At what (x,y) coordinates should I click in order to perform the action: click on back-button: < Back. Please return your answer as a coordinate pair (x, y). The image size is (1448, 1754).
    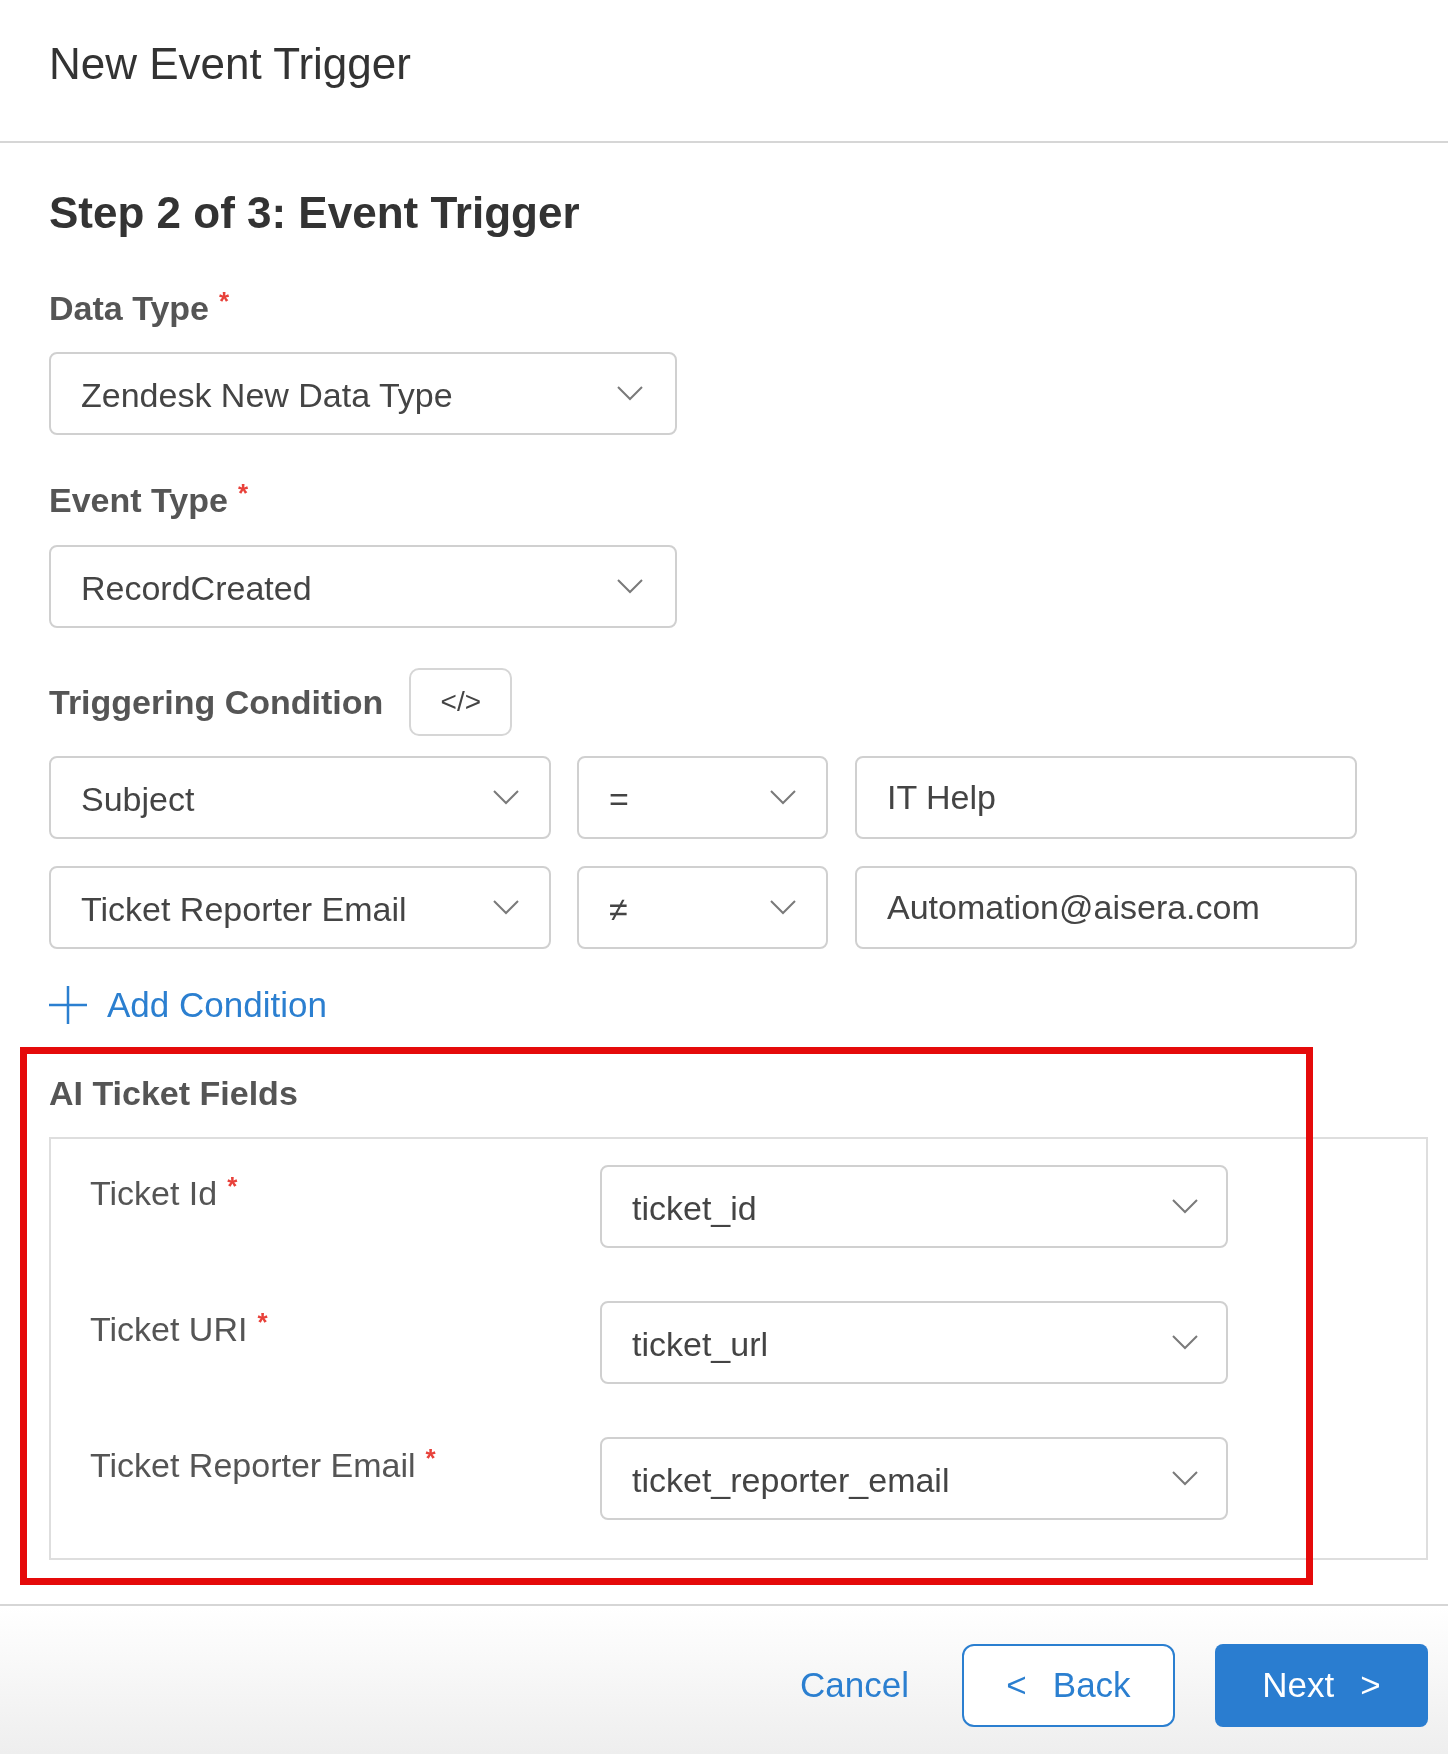
    Looking at the image, I should click on (1068, 1685).